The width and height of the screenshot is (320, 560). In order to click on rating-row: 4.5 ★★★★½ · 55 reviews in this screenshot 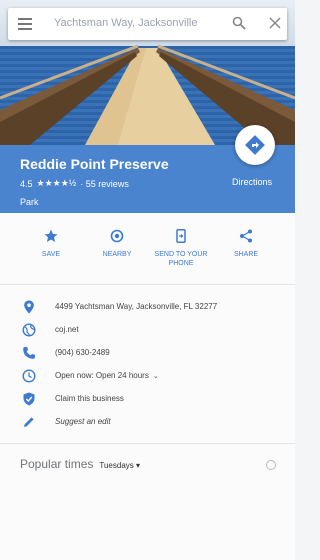, I will do `click(74, 183)`.